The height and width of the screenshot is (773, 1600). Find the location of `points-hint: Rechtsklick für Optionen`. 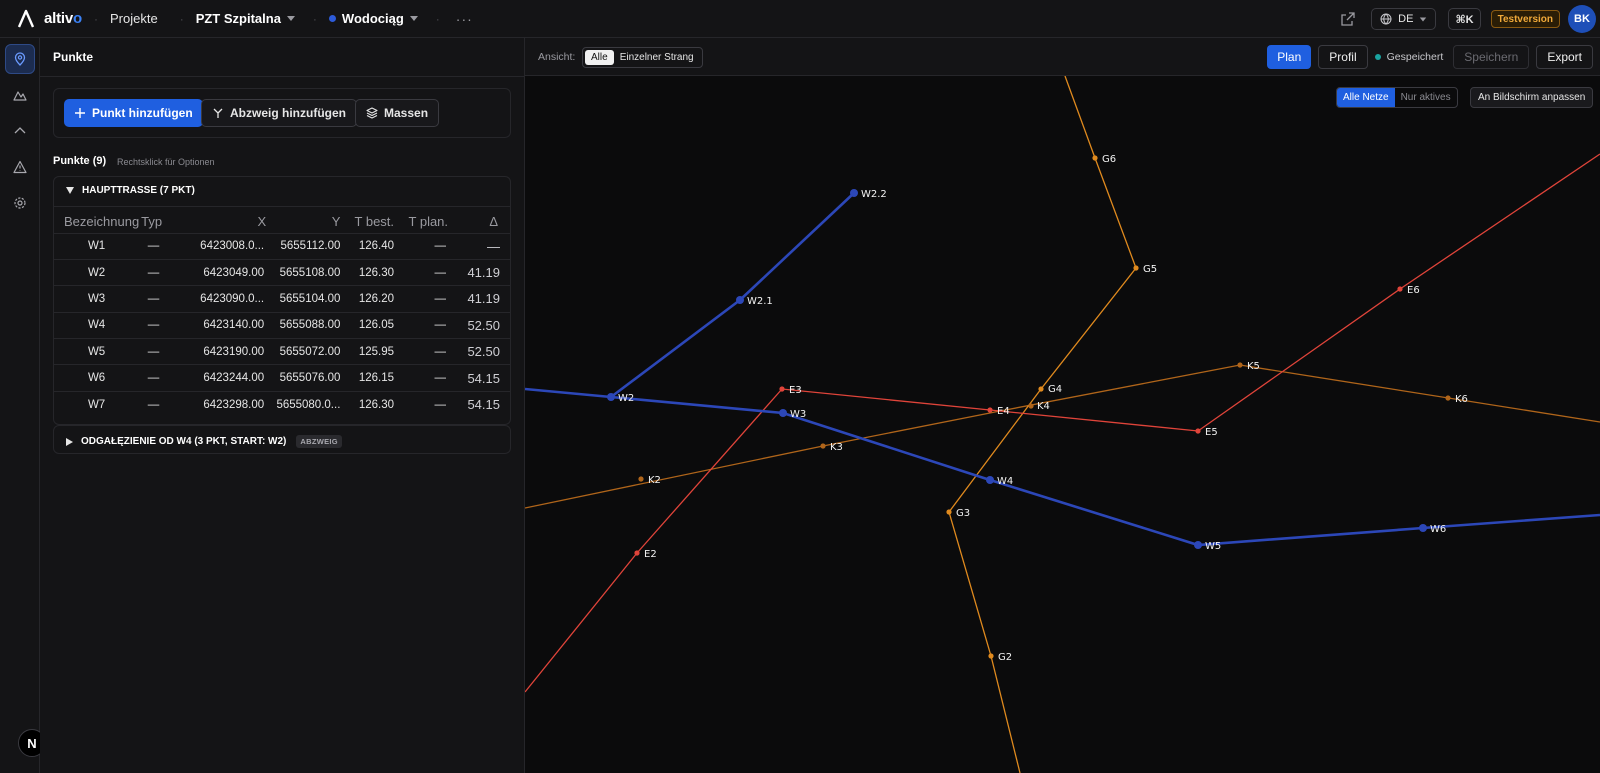

points-hint: Rechtsklick für Optionen is located at coordinates (166, 162).